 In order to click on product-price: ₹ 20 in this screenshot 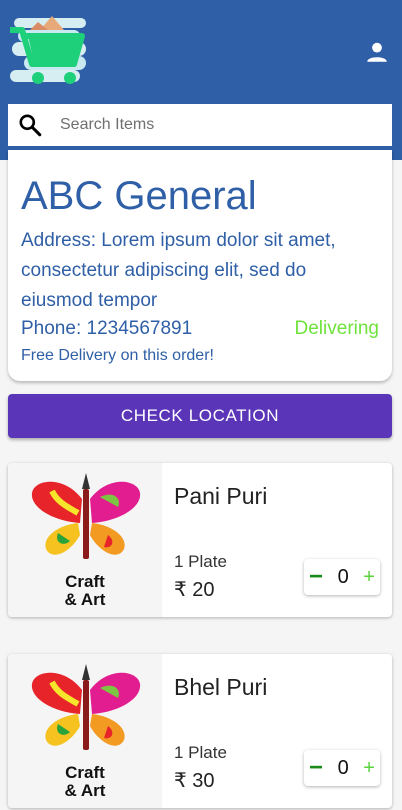, I will do `click(194, 590)`.